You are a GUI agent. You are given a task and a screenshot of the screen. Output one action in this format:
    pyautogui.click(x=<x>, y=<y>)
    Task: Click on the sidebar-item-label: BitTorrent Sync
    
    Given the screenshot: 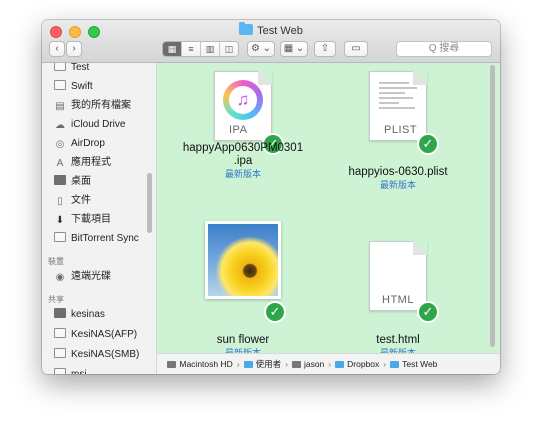 What is the action you would take?
    pyautogui.click(x=105, y=238)
    